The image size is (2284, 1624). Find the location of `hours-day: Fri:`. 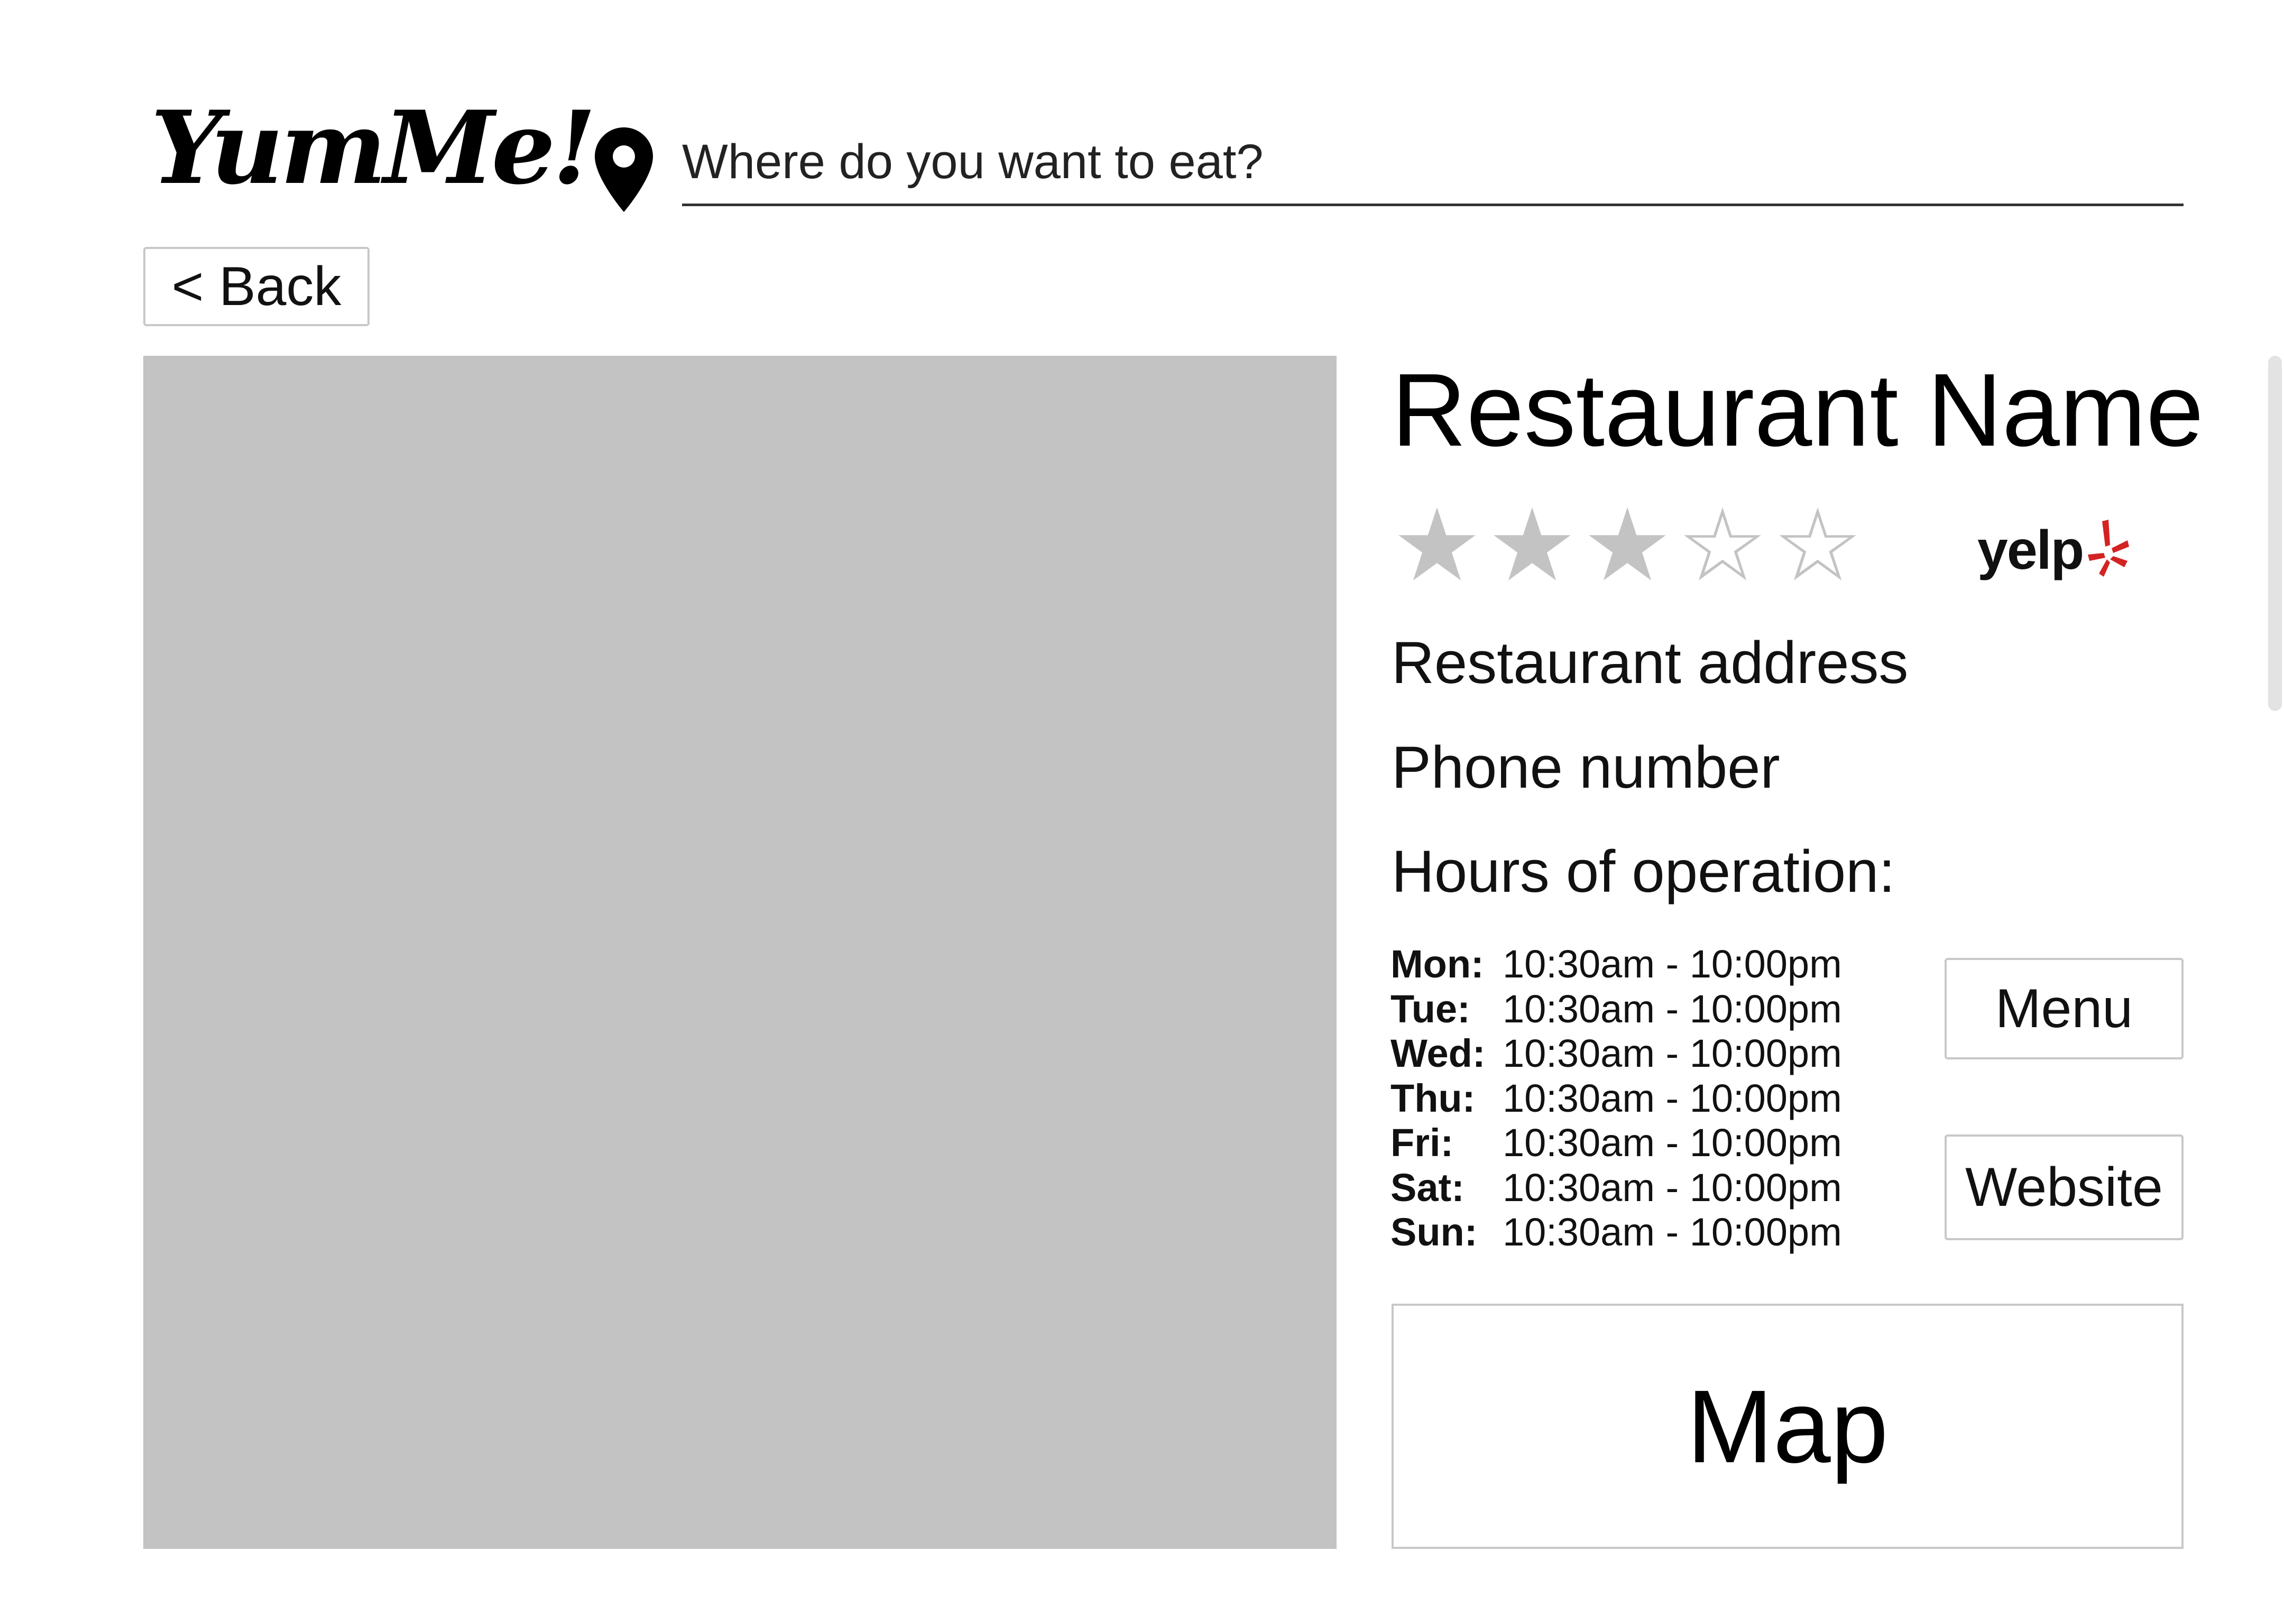

hours-day: Fri: is located at coordinates (1422, 1143).